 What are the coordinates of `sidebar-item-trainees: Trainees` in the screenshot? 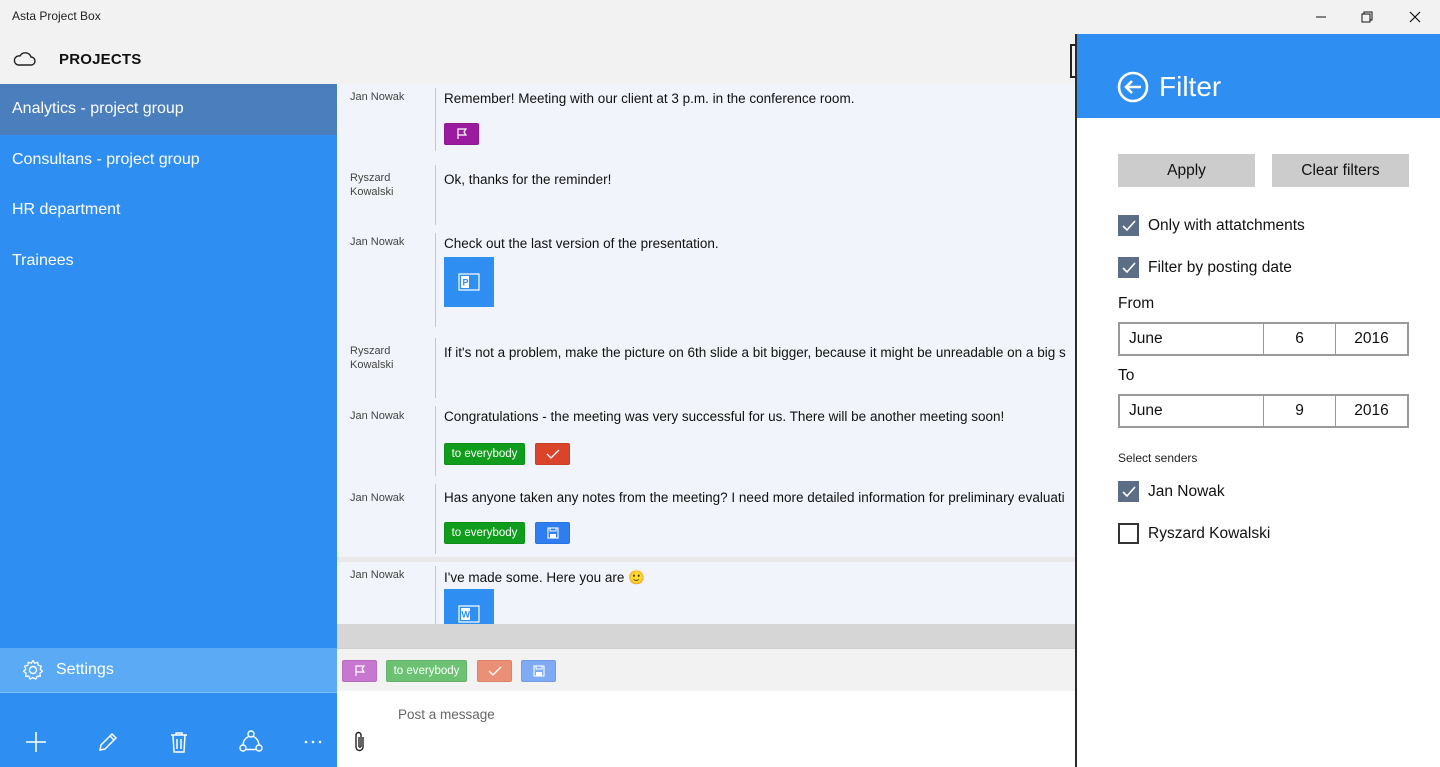 It's located at (168, 261).